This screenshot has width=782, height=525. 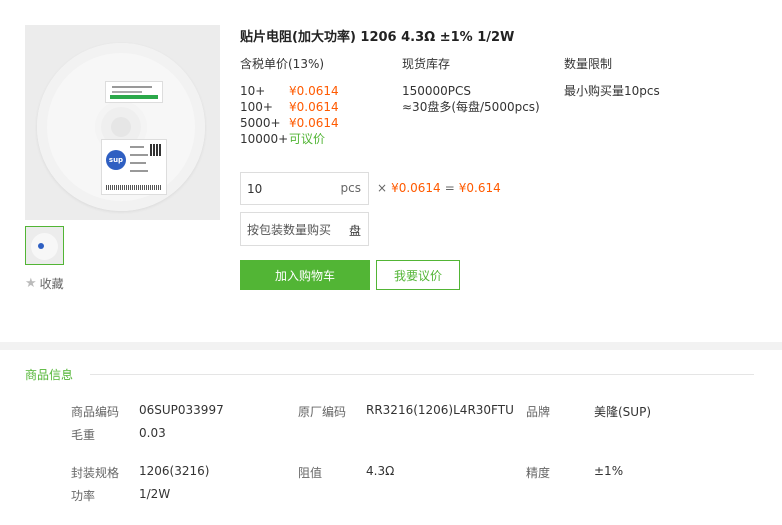 I want to click on negotiable-link: 可议价, so click(x=307, y=139).